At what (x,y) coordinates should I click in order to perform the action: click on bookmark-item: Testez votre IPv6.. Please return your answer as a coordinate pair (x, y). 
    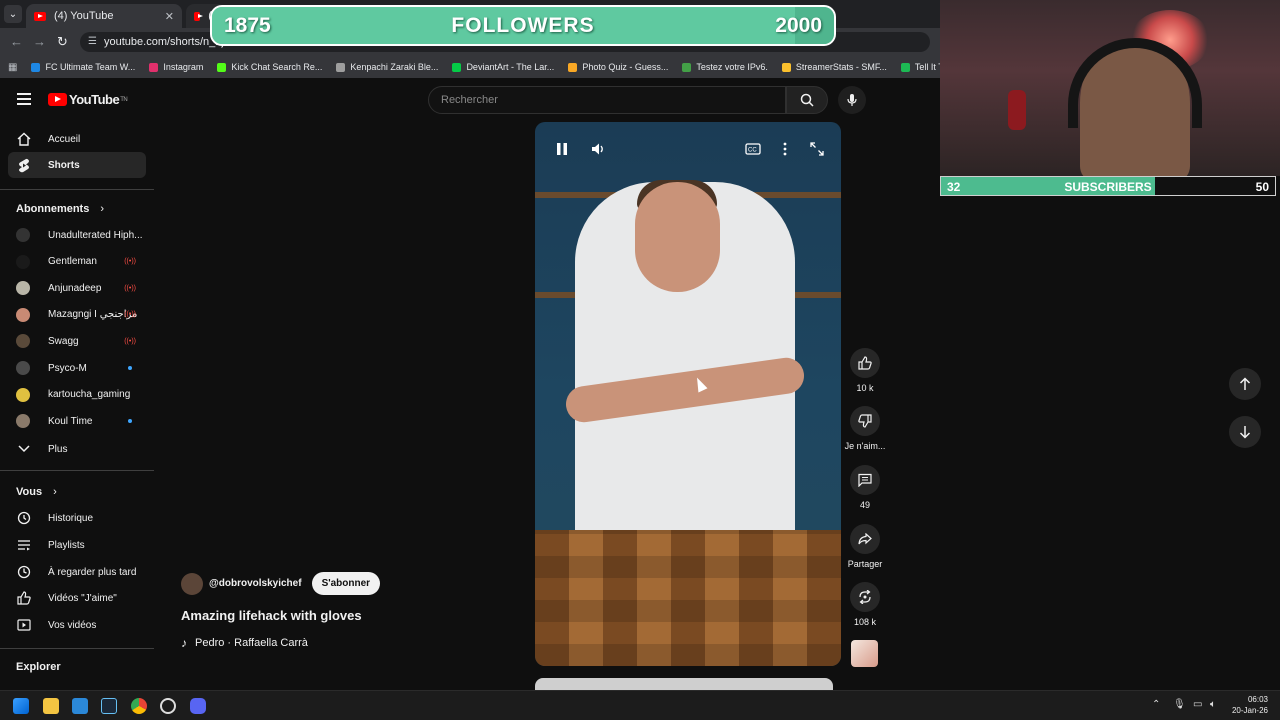
    Looking at the image, I should click on (725, 67).